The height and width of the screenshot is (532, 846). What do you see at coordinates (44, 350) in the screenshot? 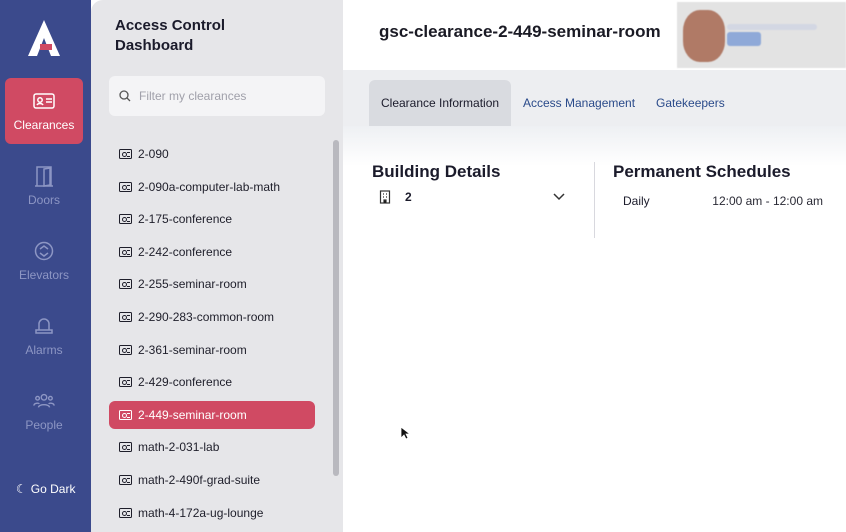
I see `nav-label-alarms: Alarms` at bounding box center [44, 350].